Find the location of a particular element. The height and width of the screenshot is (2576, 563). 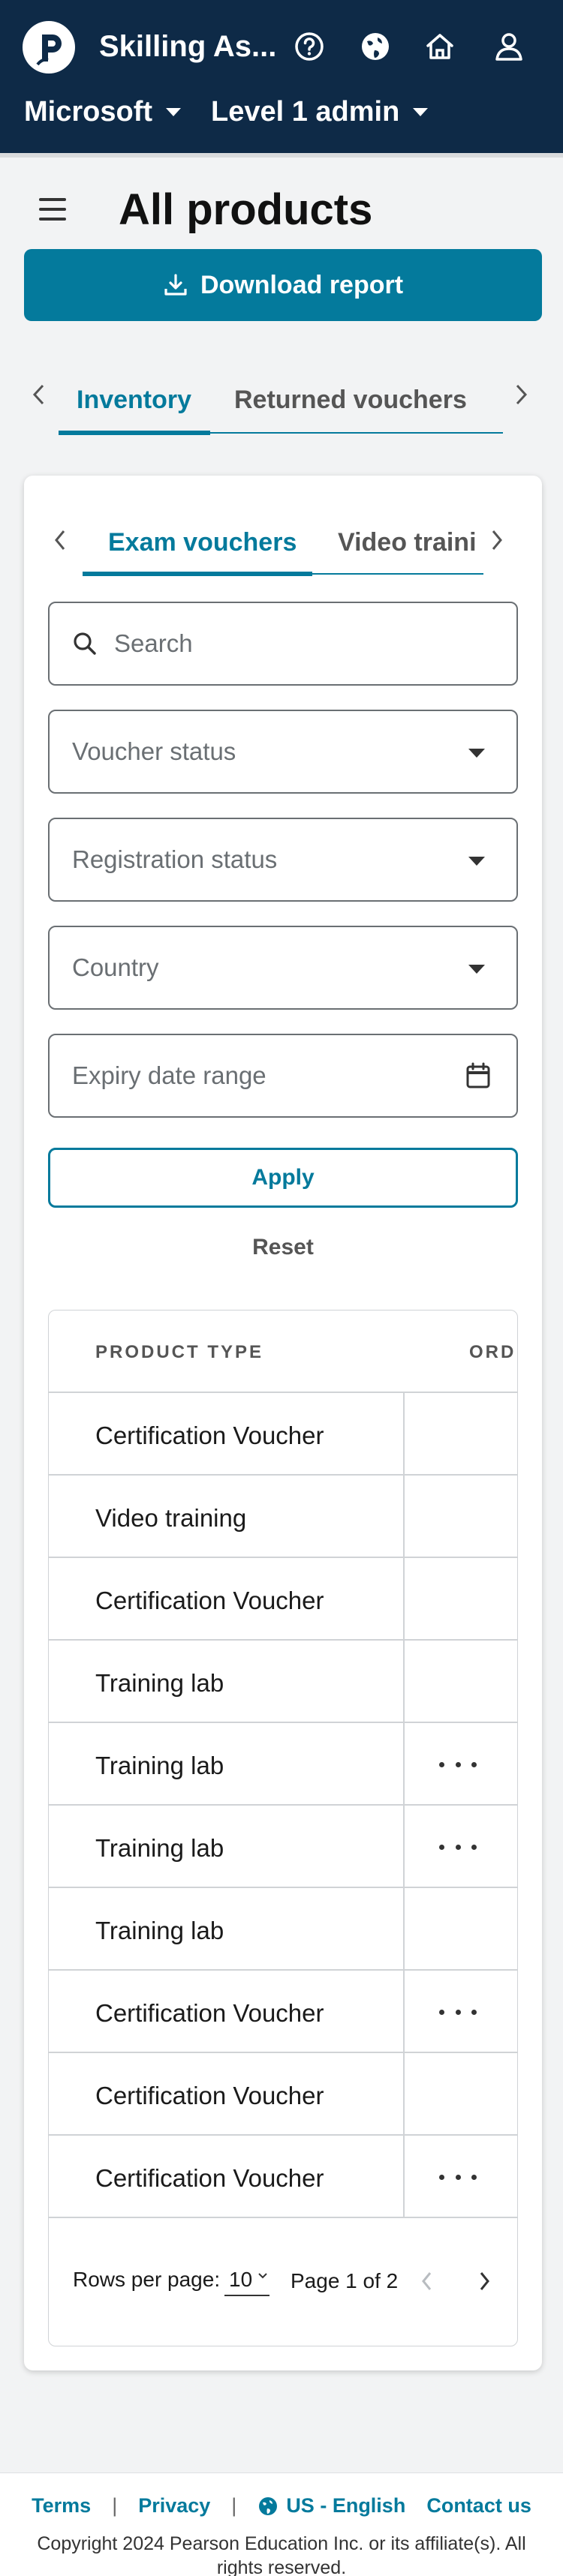

terms-link: Terms is located at coordinates (62, 2505).